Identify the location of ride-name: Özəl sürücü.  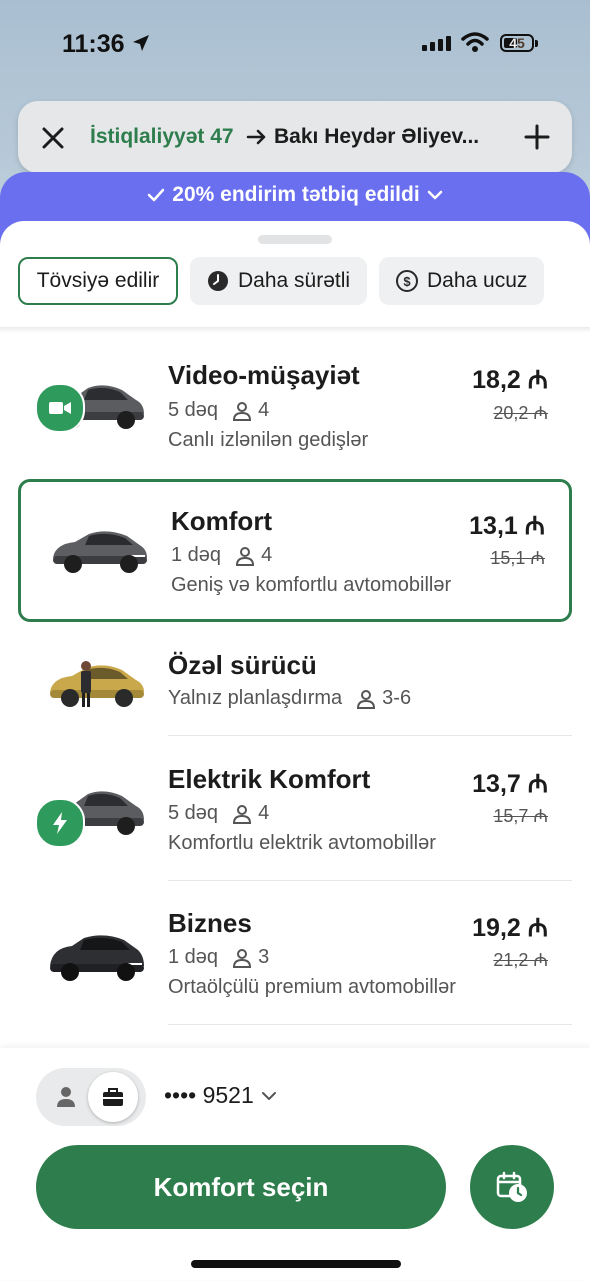
(242, 665).